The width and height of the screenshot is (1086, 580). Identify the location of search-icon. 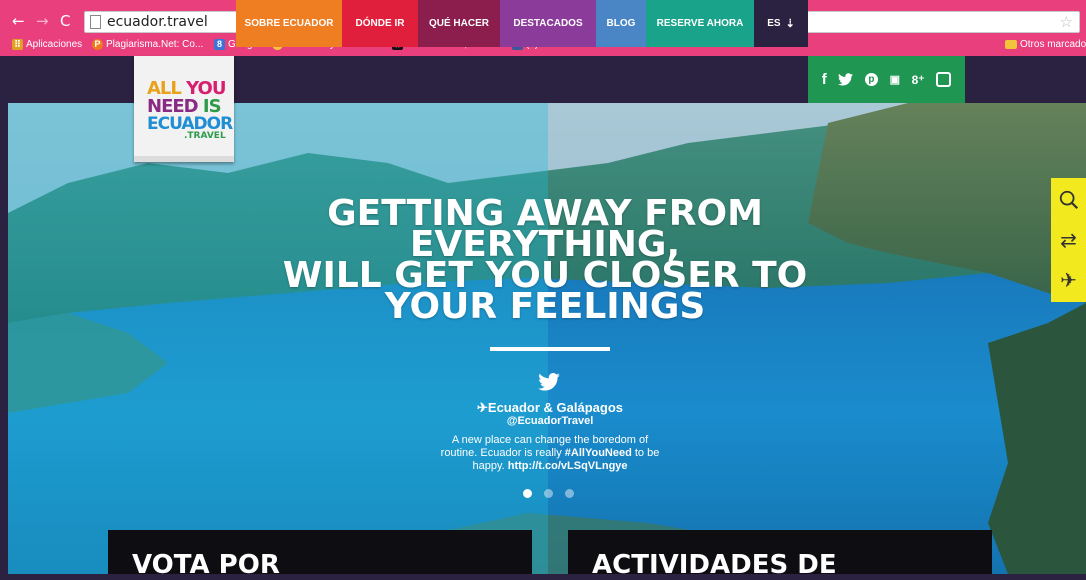
(1068, 200).